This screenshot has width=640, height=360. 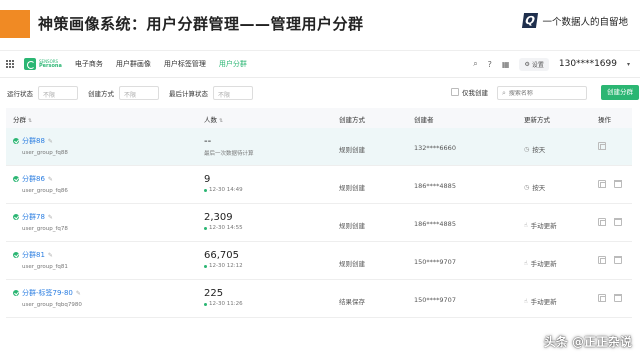 What do you see at coordinates (33, 141) in the screenshot?
I see `segment-name-link: 分群88` at bounding box center [33, 141].